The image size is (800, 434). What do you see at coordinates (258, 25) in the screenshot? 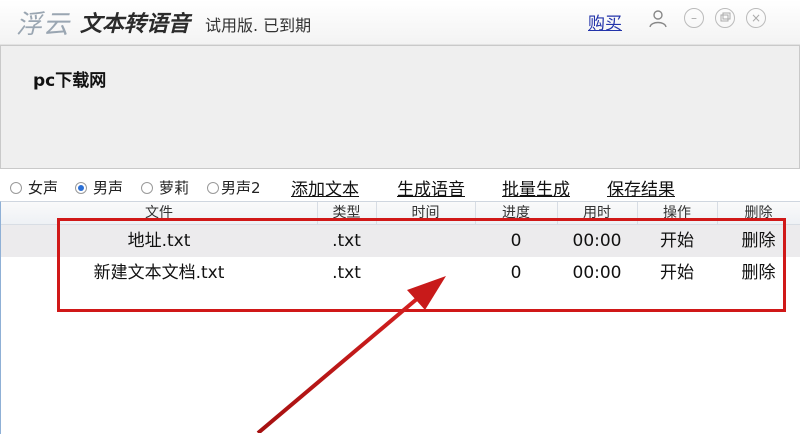
I see `trial-status: 试用版. 已到期` at bounding box center [258, 25].